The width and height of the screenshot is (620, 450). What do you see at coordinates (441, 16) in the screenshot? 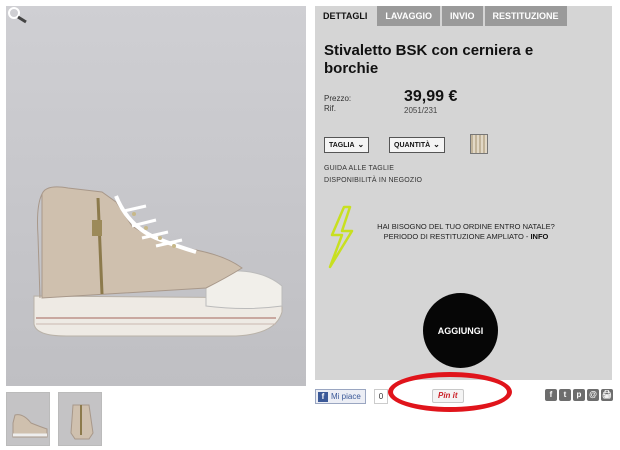
I see `details-tabs: DETTAGLI LAVAGGIO INVIO RESTITUZIONE` at bounding box center [441, 16].